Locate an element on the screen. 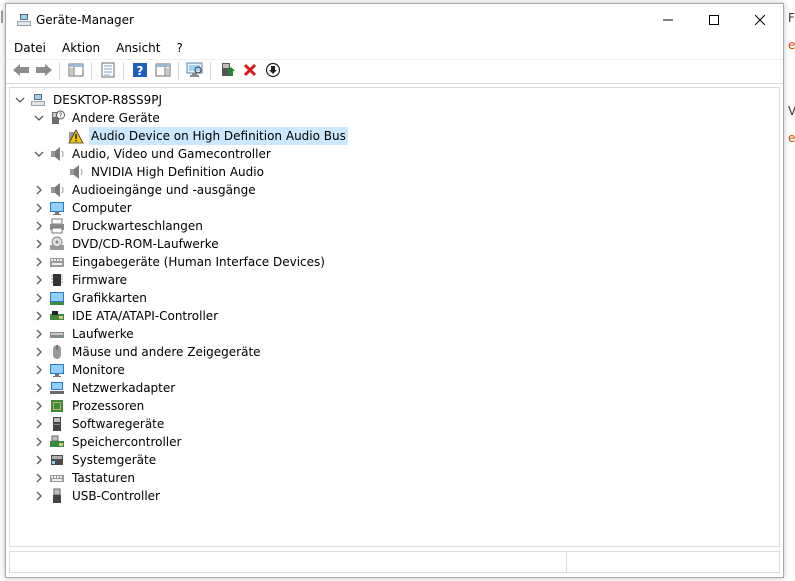  action-pane-icon is located at coordinates (163, 71).